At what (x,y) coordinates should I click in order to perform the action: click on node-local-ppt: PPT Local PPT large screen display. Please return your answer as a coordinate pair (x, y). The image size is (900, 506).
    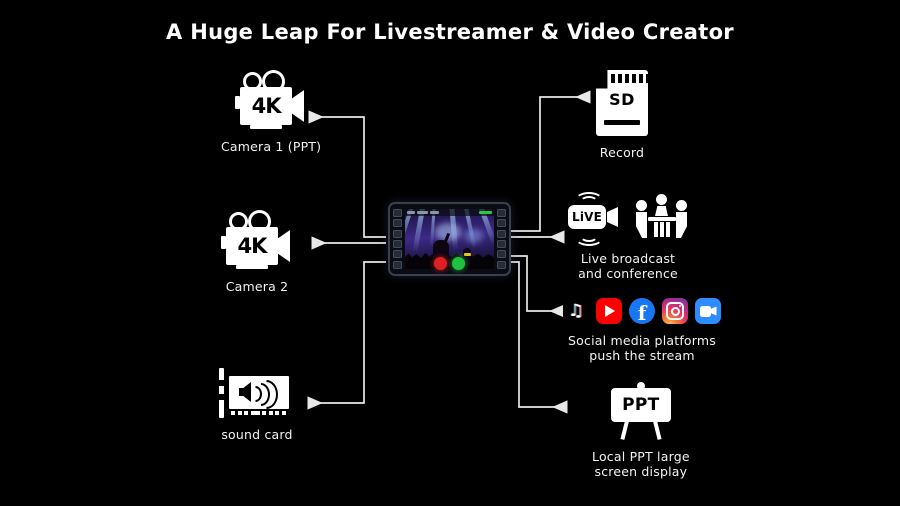
    Looking at the image, I should click on (641, 430).